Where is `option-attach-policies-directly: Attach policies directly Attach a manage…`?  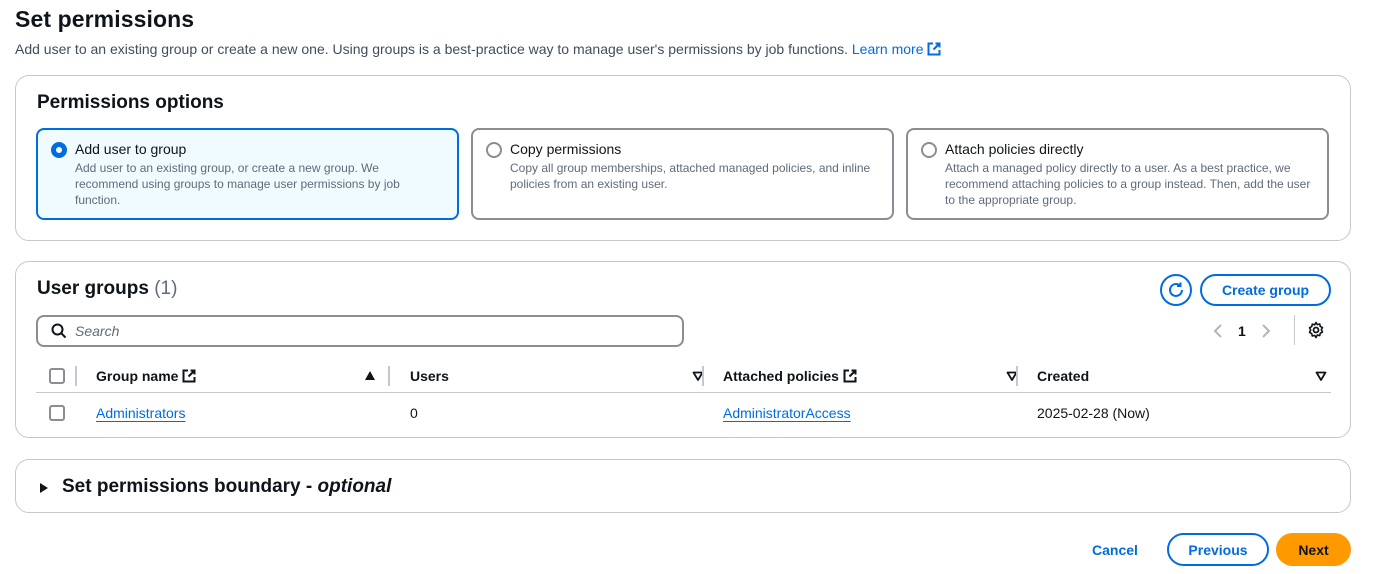
option-attach-policies-directly: Attach policies directly Attach a manage… is located at coordinates (1117, 174).